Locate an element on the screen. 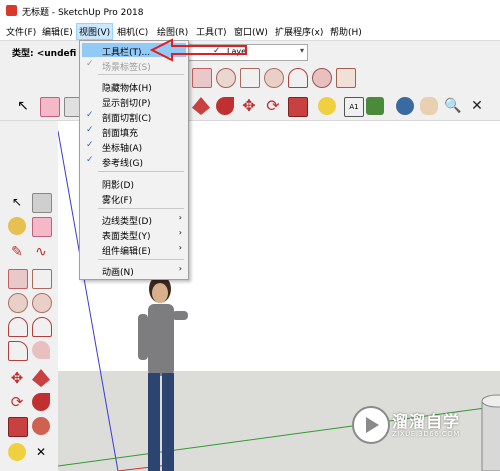 Image resolution: width=500 pixels, height=471 pixels. menu-window: 窗口(W) is located at coordinates (251, 31).